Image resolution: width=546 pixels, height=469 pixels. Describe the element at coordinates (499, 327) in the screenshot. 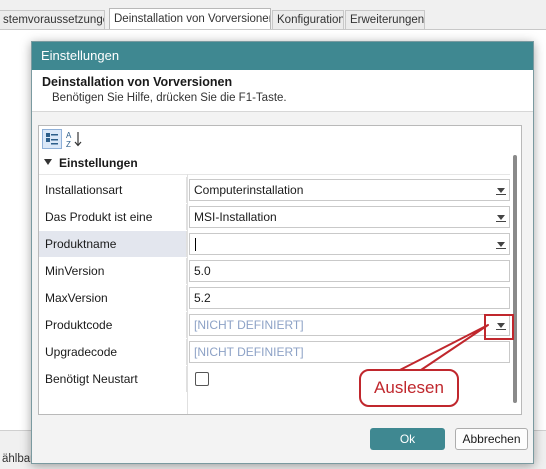

I see `annotation-highlight-box` at that location.